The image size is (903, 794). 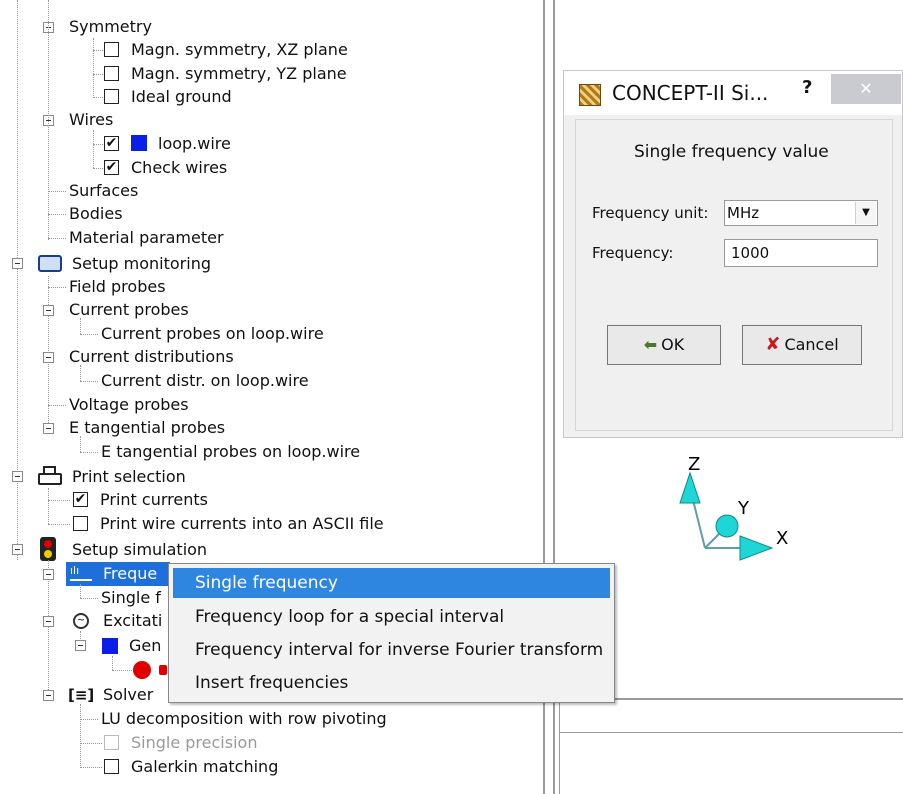 What do you see at coordinates (48, 428) in the screenshot?
I see `collapse-e-tangential-toggle` at bounding box center [48, 428].